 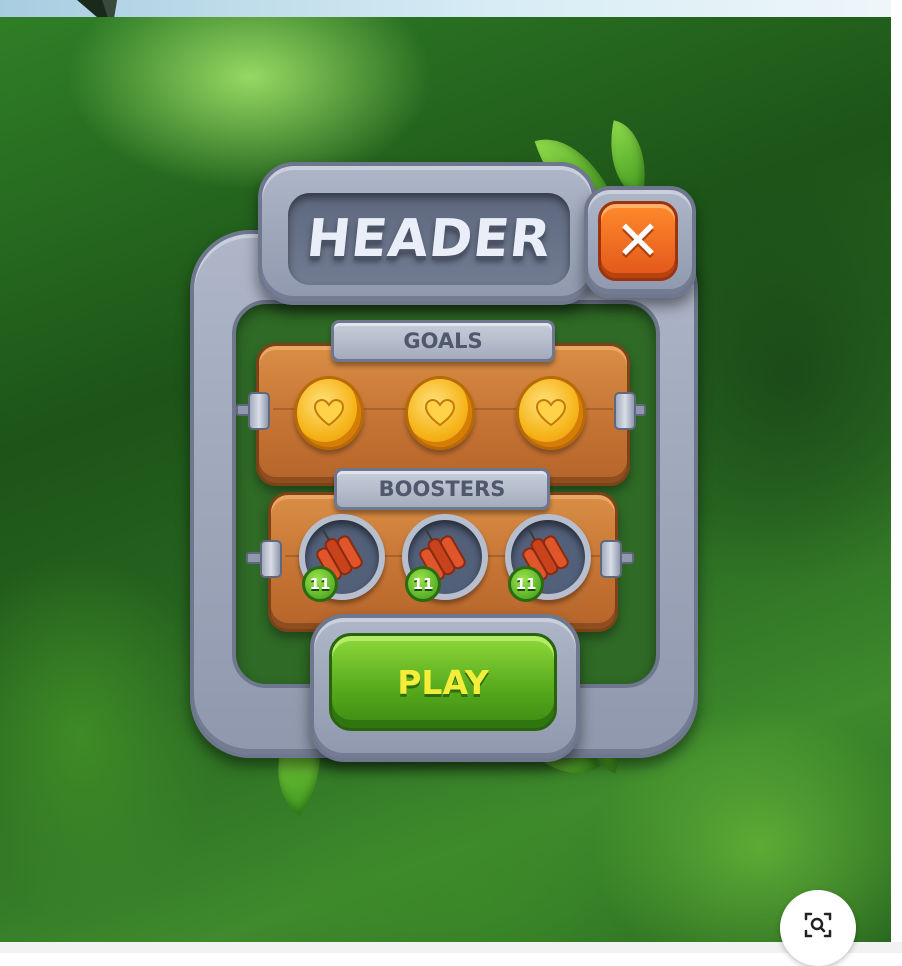 What do you see at coordinates (443, 682) in the screenshot?
I see `play-button: PLAY` at bounding box center [443, 682].